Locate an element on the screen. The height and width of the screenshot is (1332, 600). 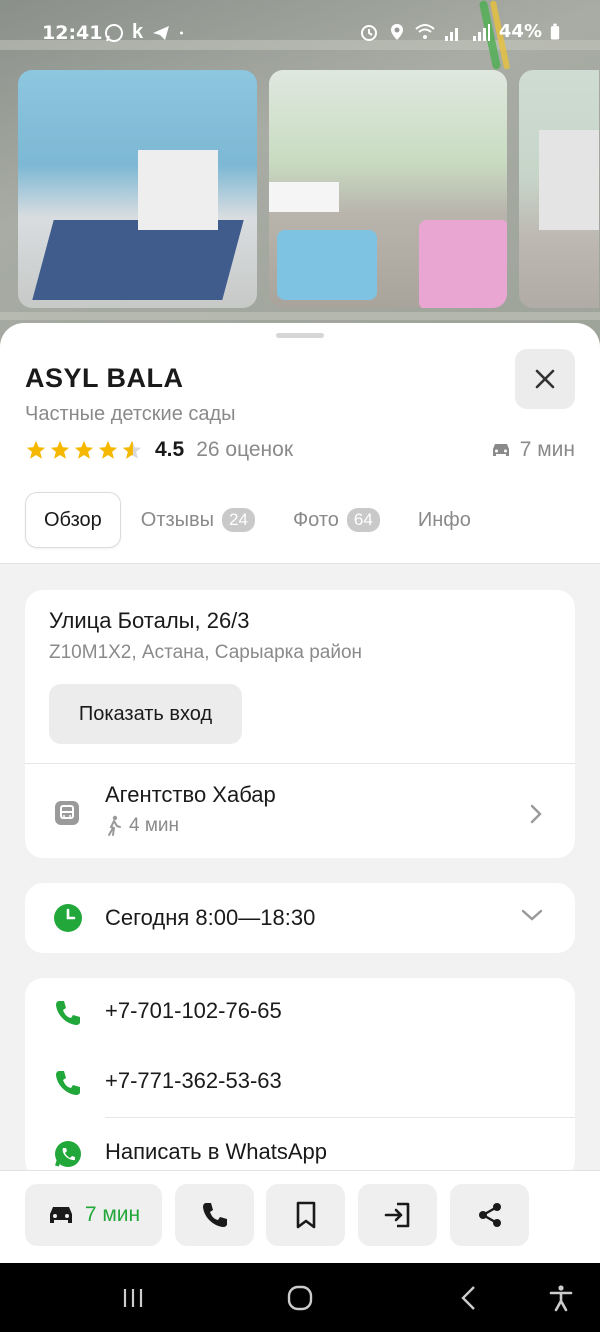
phone-row-1: +7-701-102-76-65 is located at coordinates (300, 1013).